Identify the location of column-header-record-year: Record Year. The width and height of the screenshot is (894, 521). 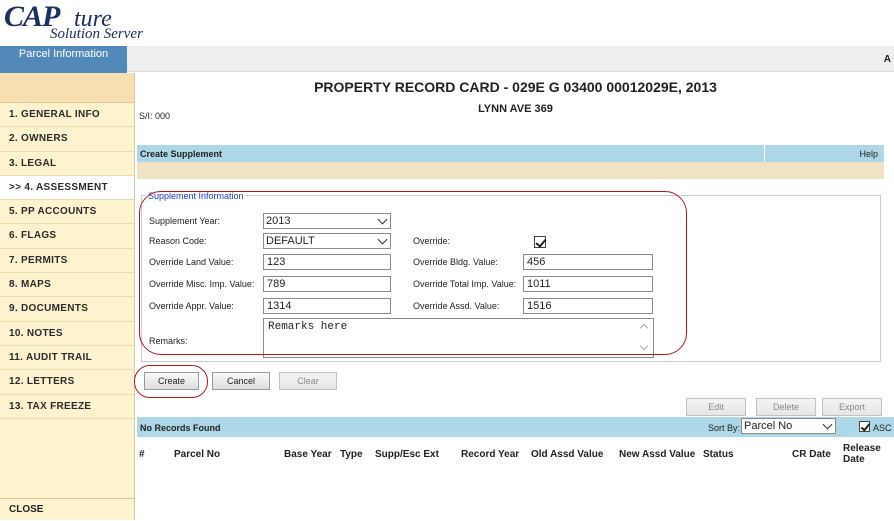
(490, 454).